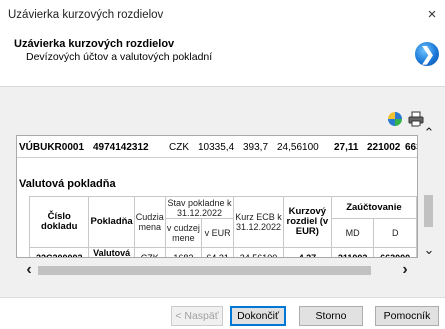 The width and height of the screenshot is (445, 329). What do you see at coordinates (407, 316) in the screenshot?
I see `help-button: Pomocník` at bounding box center [407, 316].